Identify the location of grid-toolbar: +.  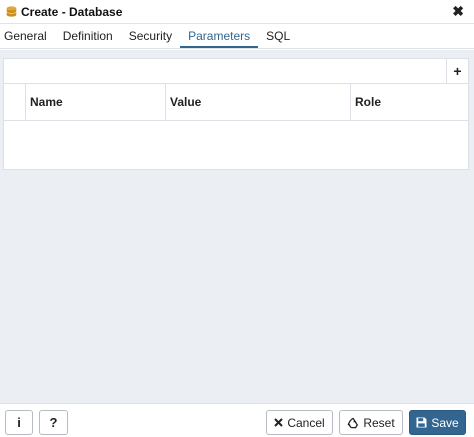
(236, 71).